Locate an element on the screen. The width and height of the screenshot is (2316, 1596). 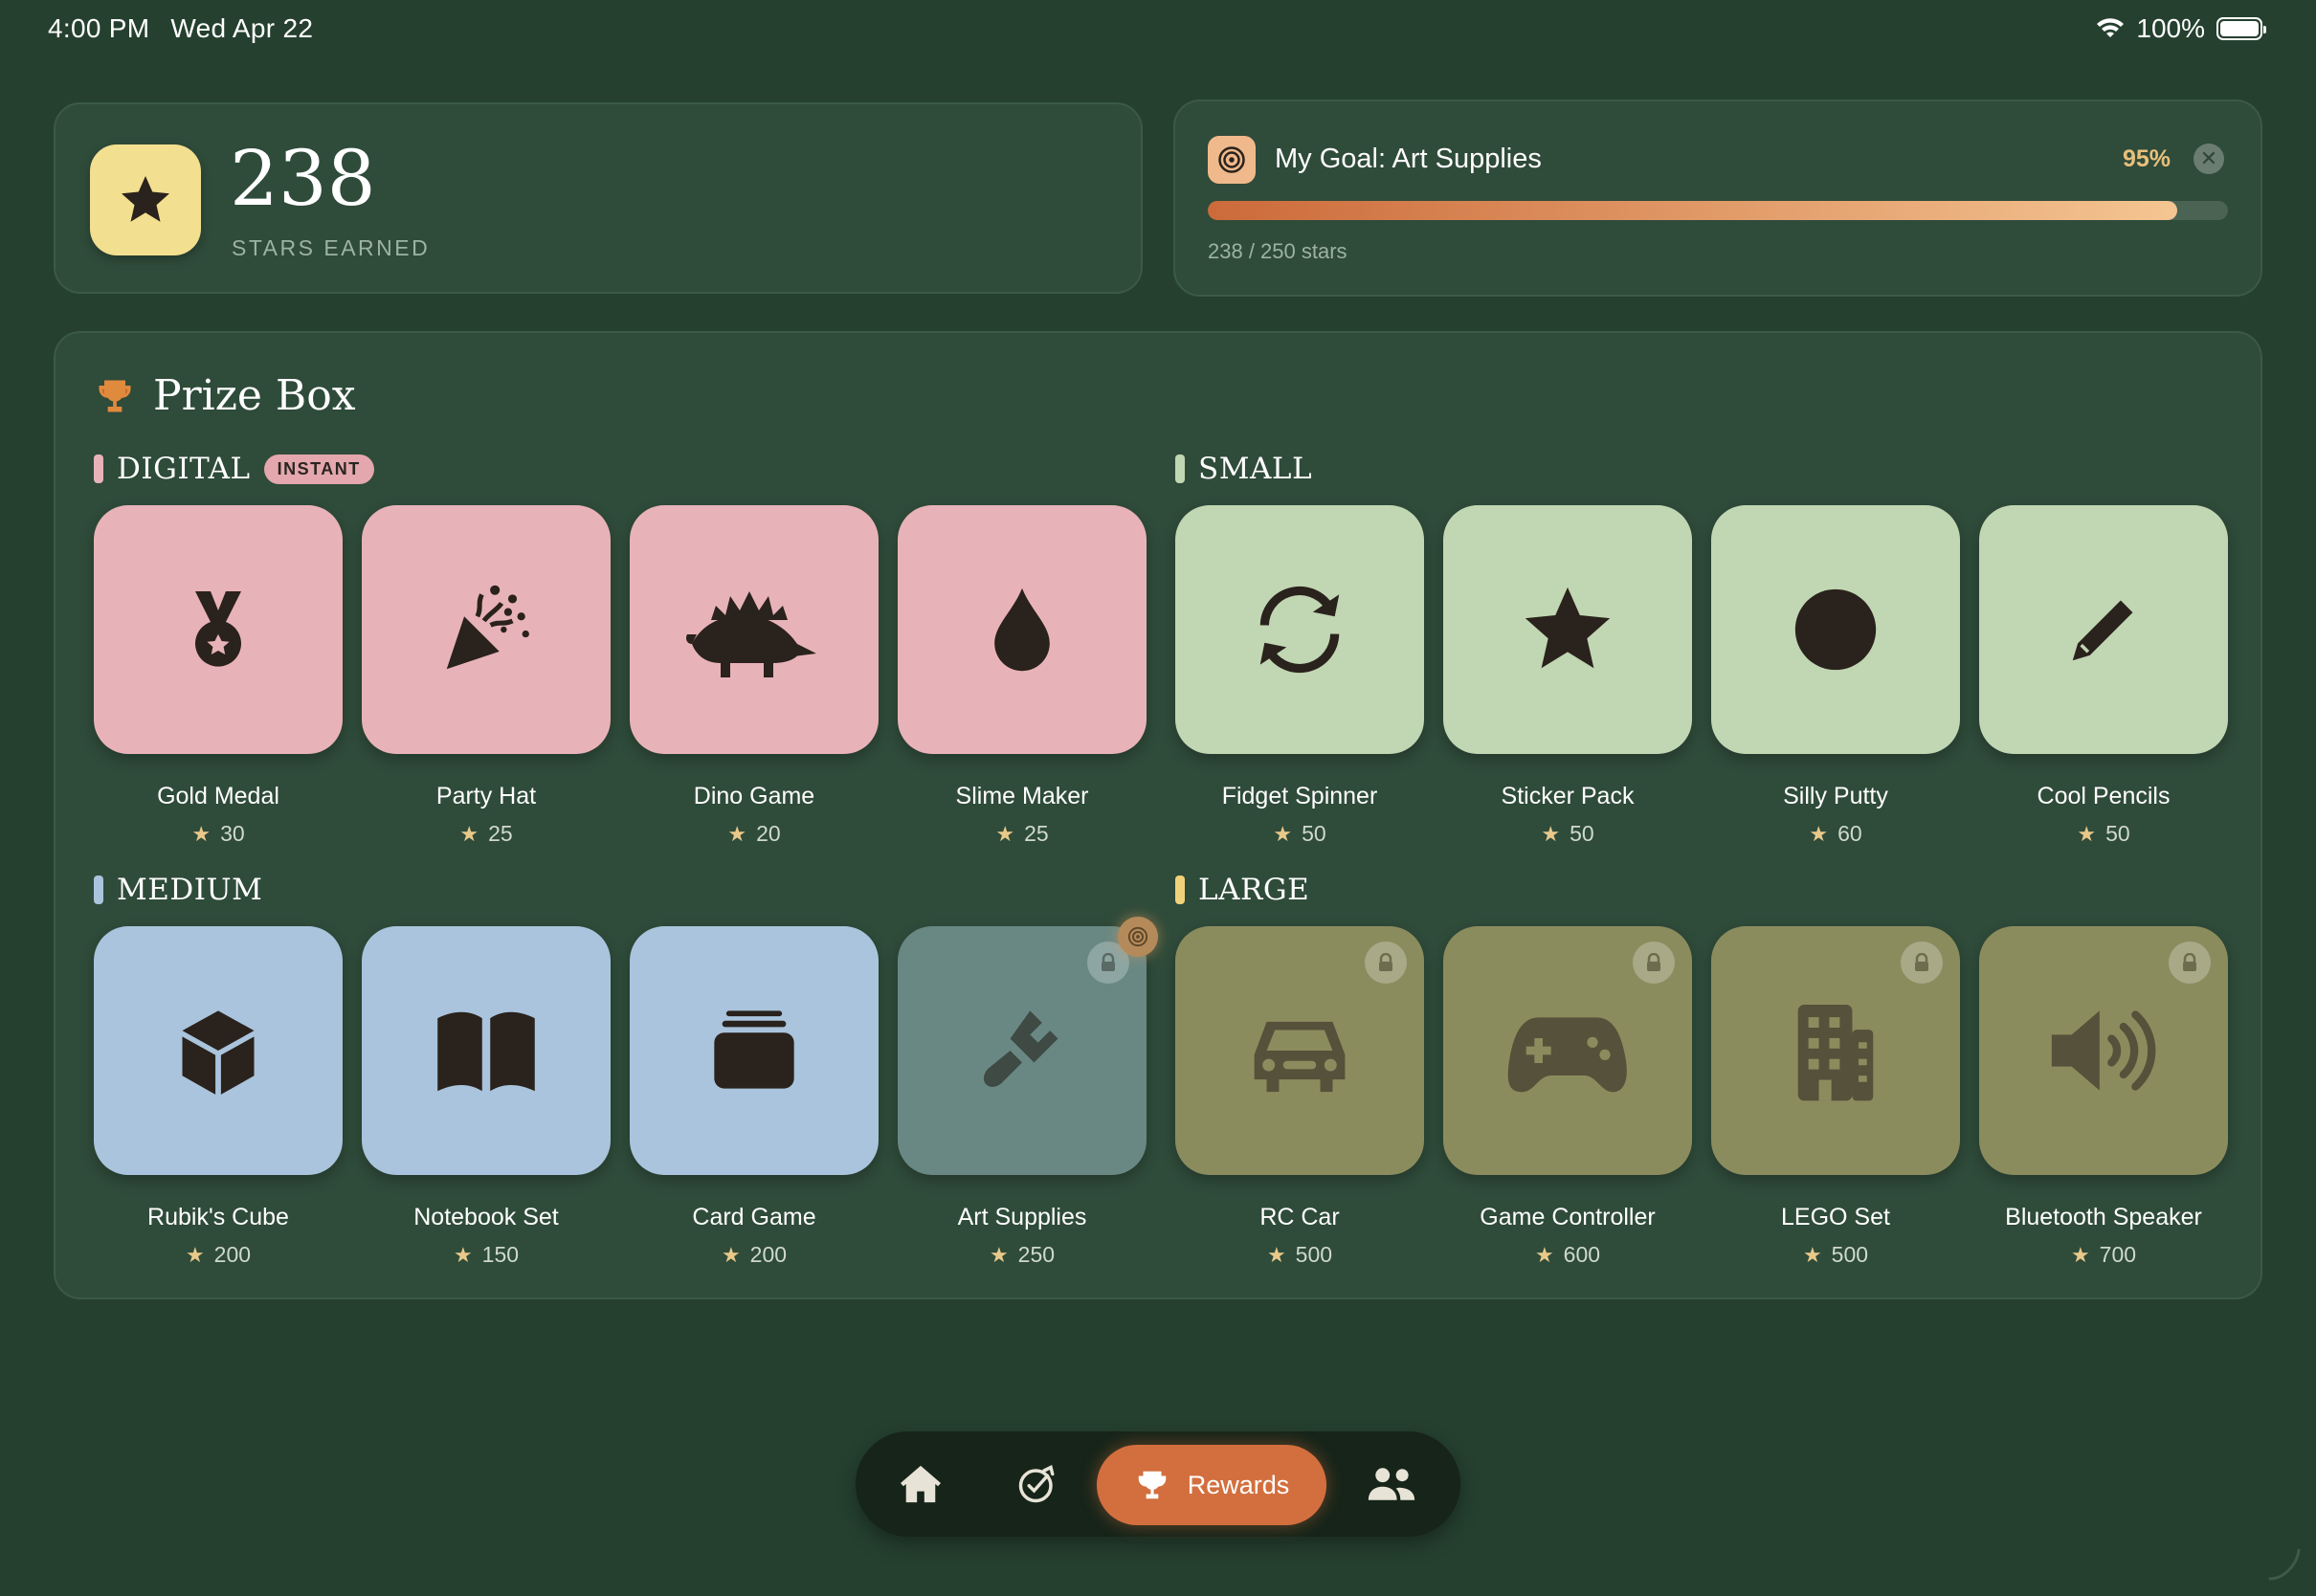
prize-item-gold-medal: Gold Medal ★ 30 is located at coordinates (219, 676).